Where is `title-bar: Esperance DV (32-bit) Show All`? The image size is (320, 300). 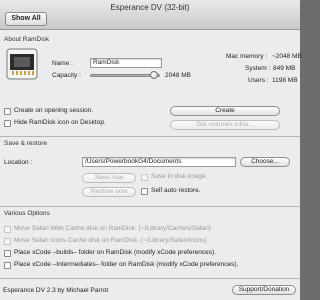
title-bar: Esperance DV (32-bit) Show All is located at coordinates (150, 15).